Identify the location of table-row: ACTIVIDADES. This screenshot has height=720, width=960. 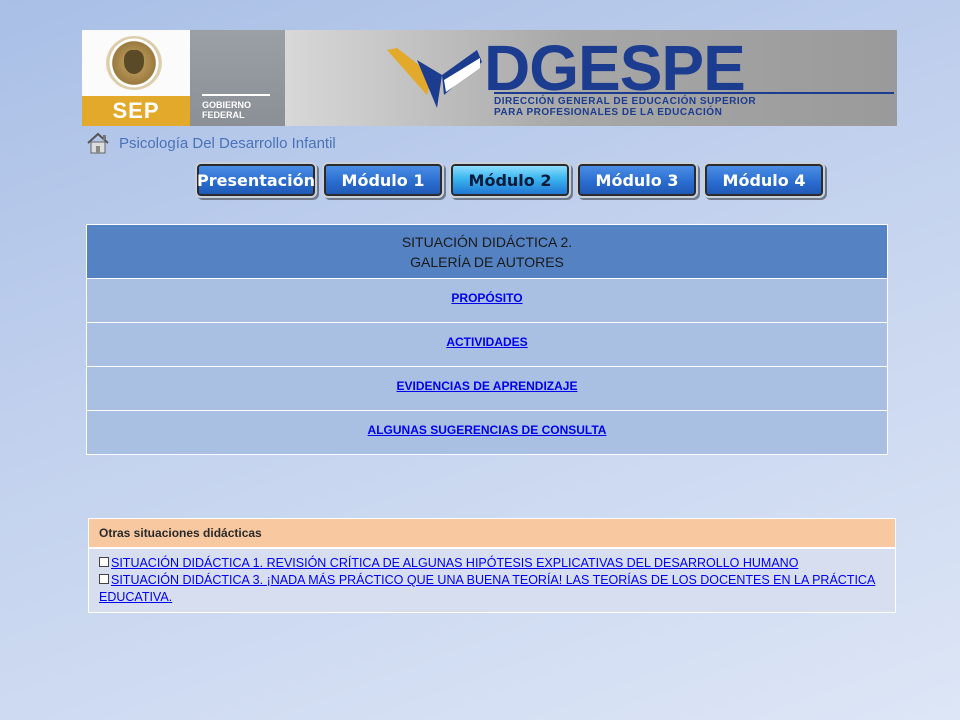
(487, 344).